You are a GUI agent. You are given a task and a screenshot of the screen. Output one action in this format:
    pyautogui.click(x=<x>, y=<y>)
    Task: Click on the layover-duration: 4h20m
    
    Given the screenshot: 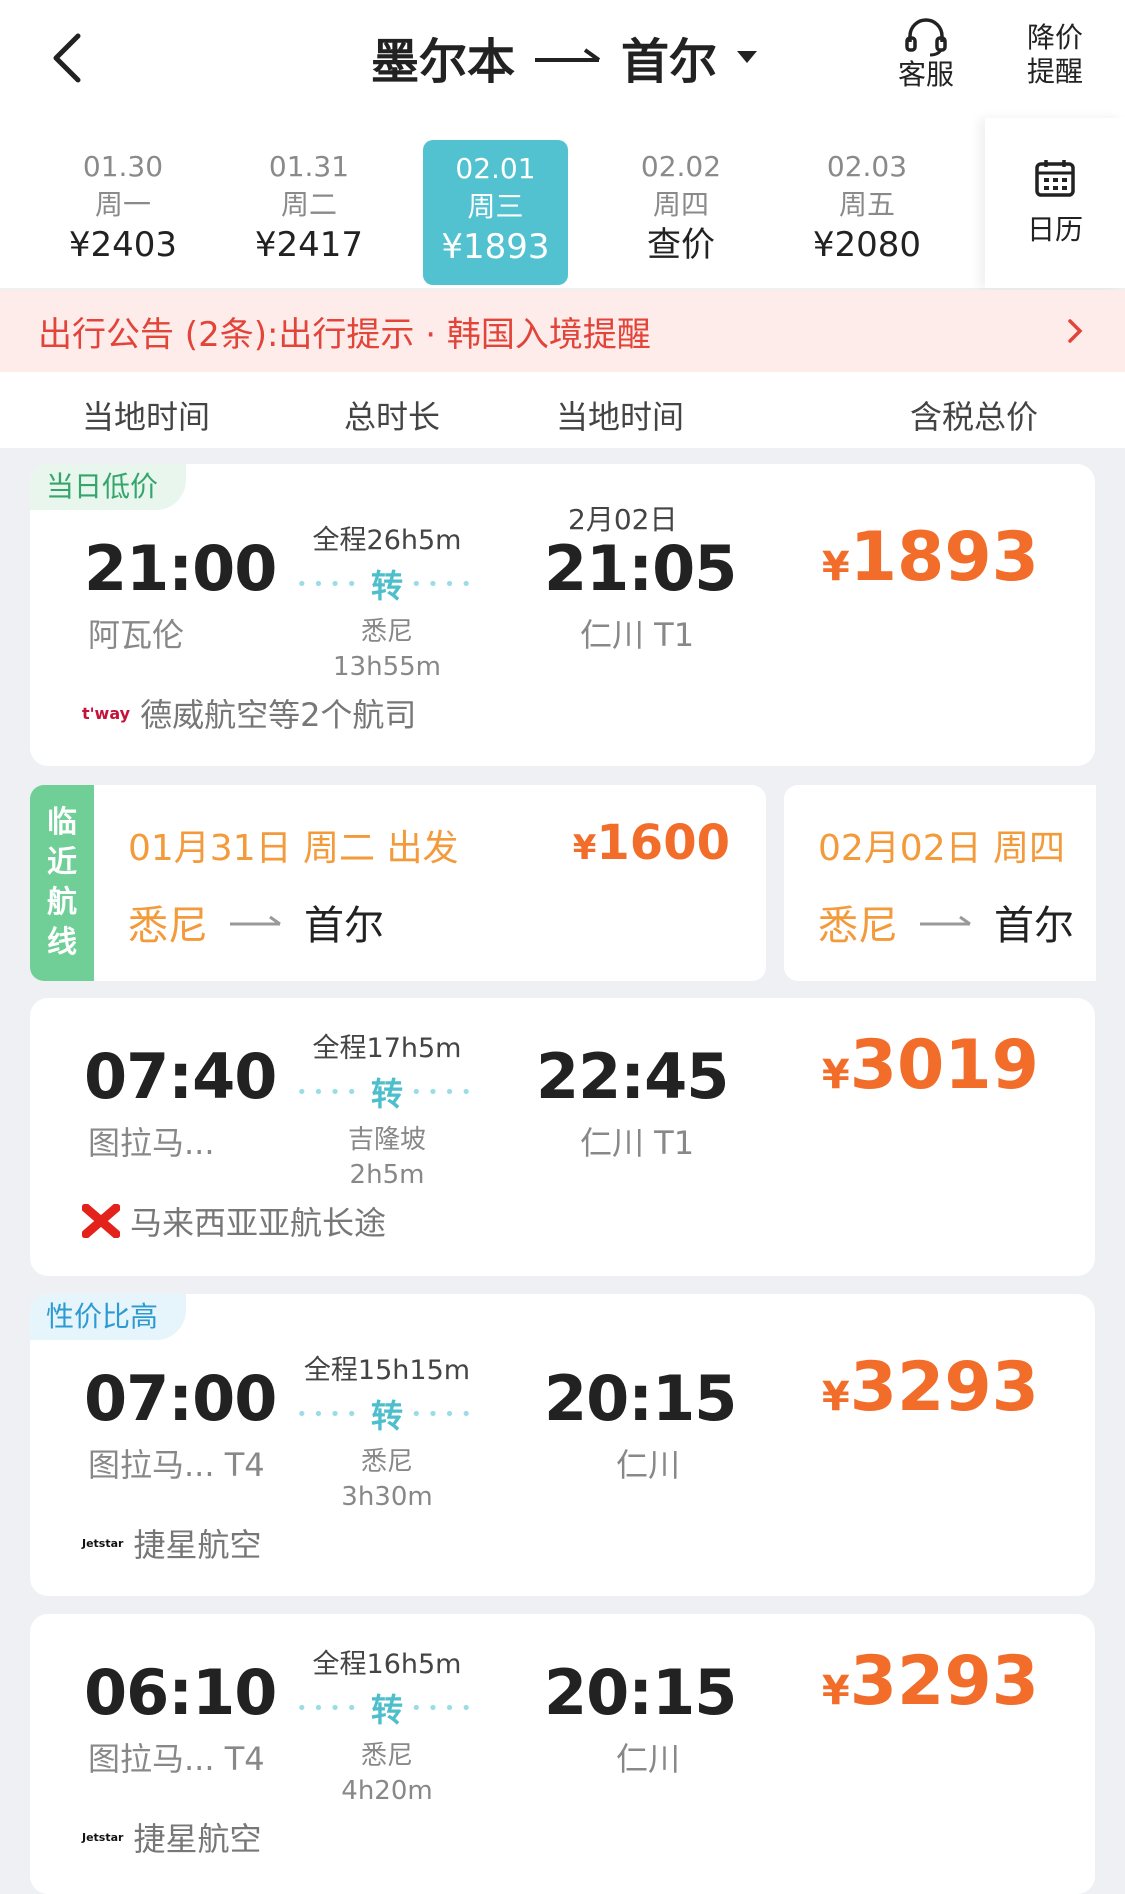 What is the action you would take?
    pyautogui.click(x=387, y=1791)
    